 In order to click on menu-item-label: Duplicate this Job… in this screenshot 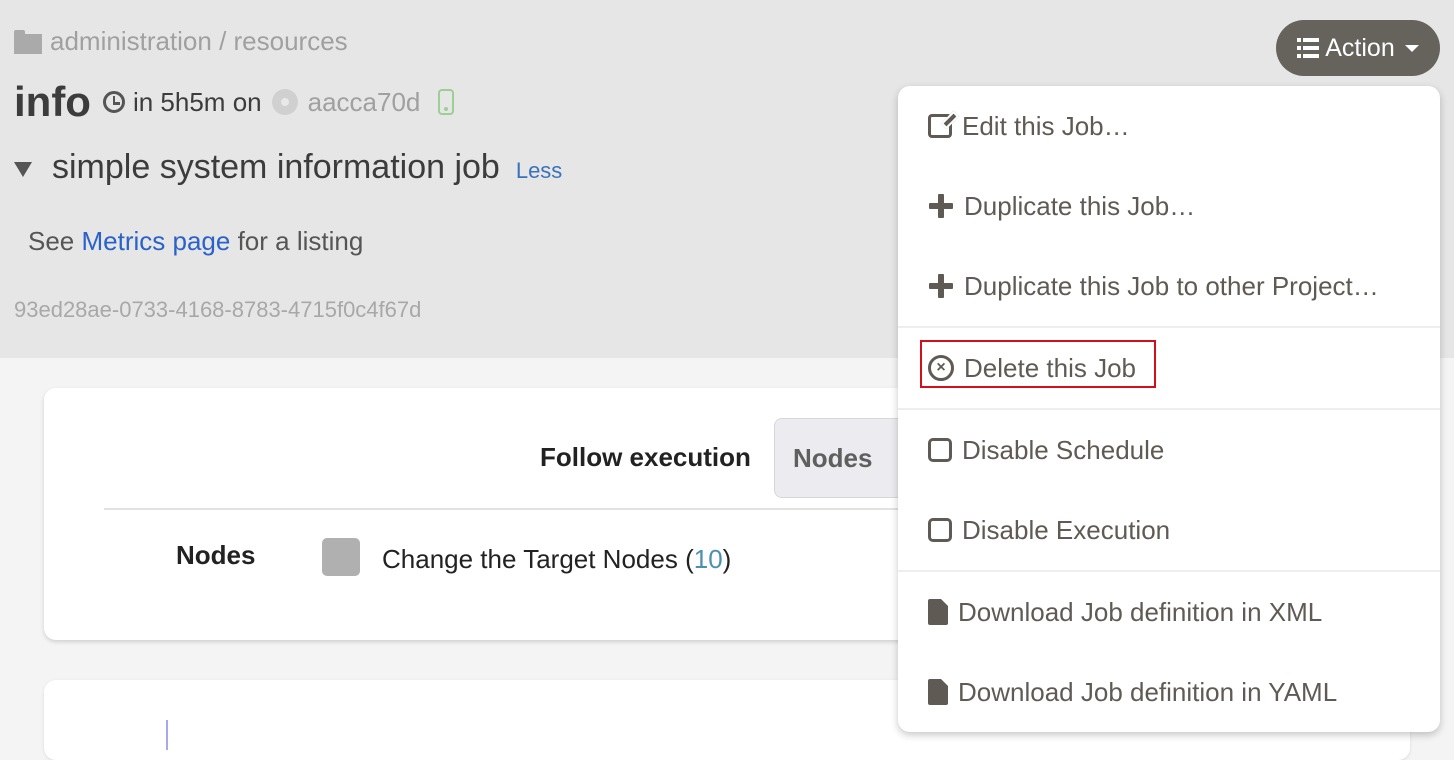, I will do `click(1080, 205)`.